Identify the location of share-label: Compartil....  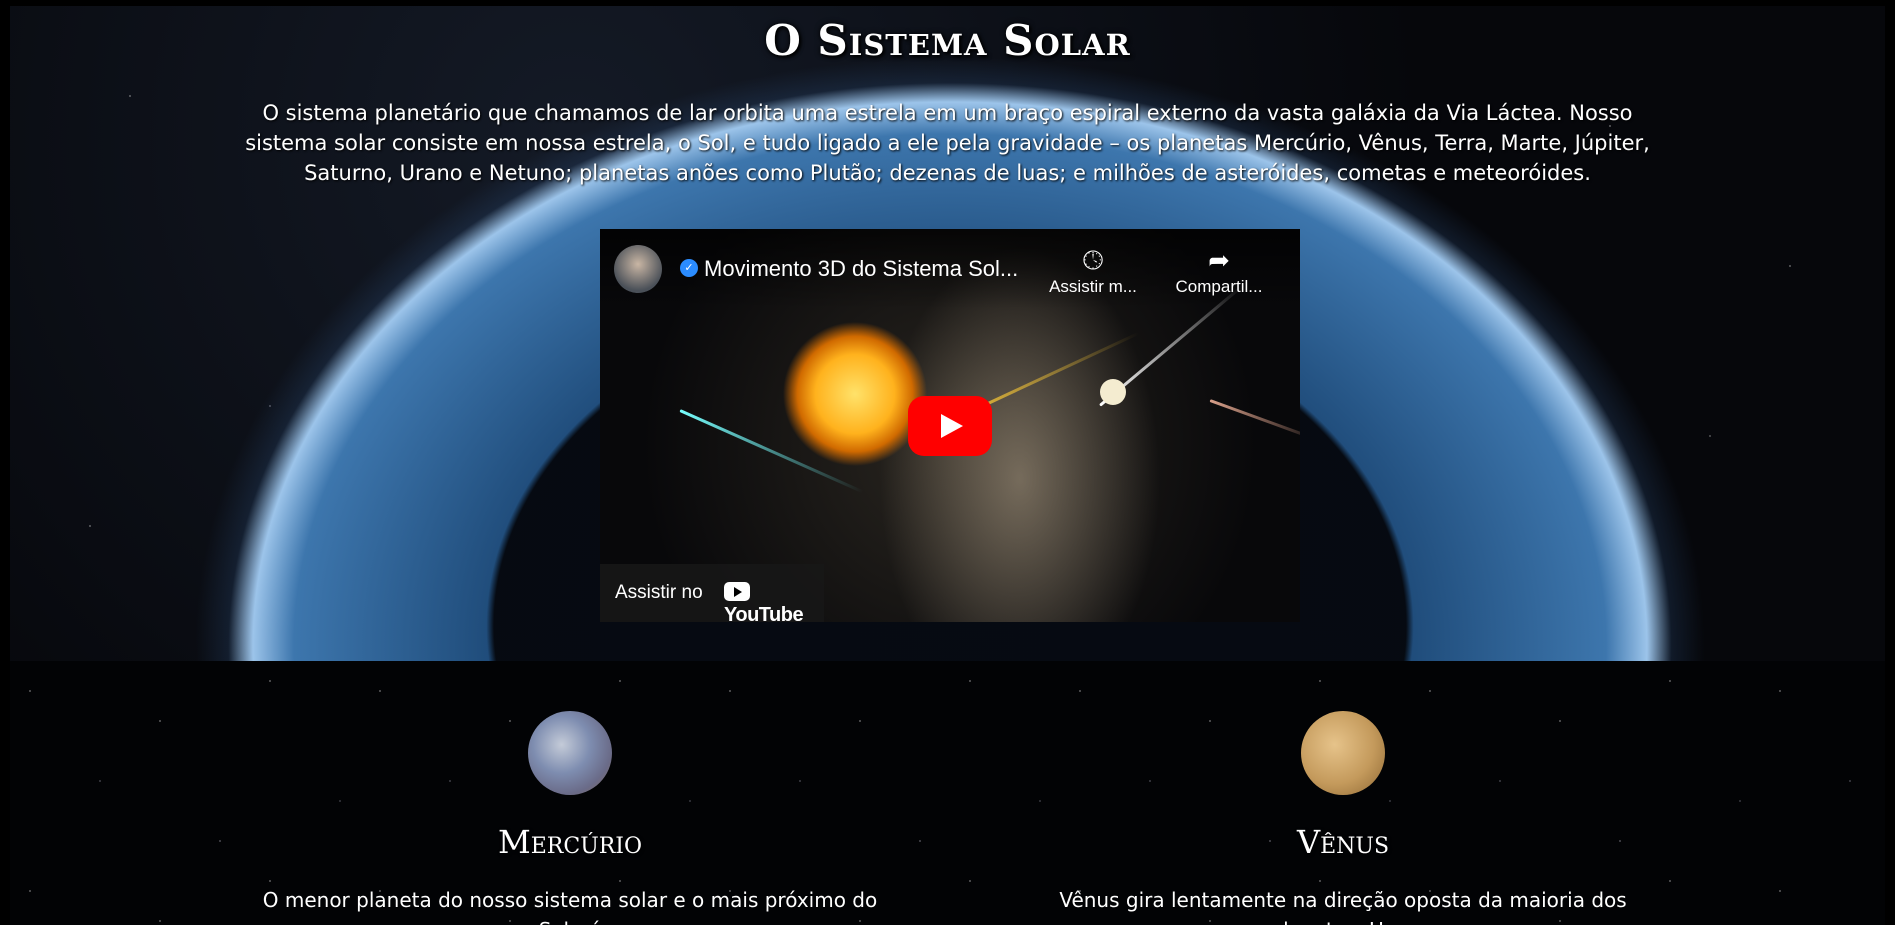
(1219, 286).